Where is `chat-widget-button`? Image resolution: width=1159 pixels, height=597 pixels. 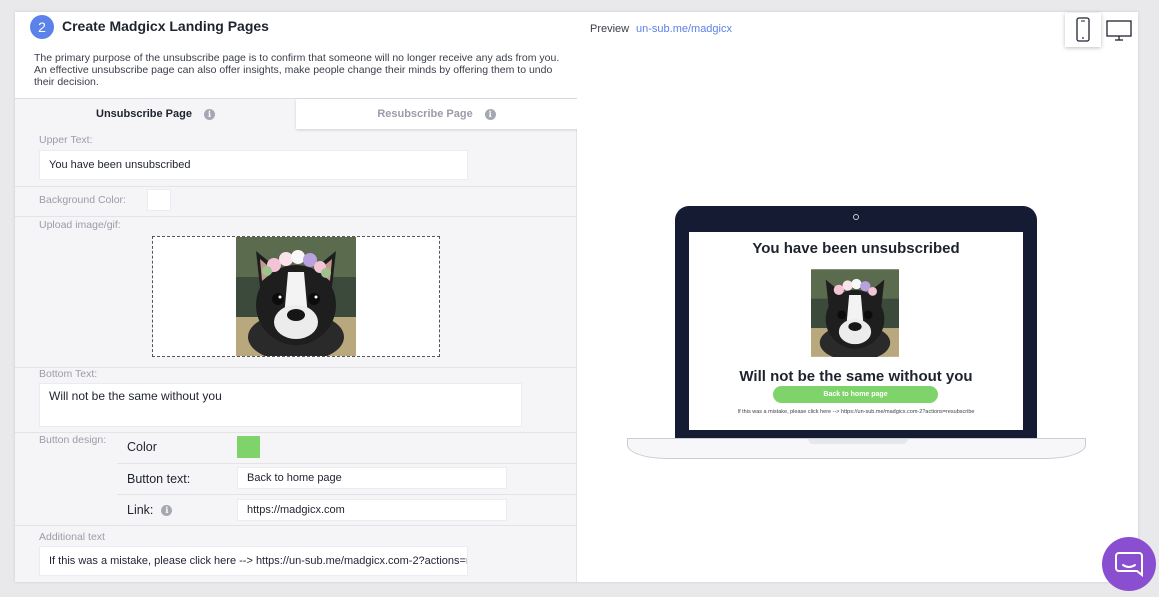 chat-widget-button is located at coordinates (1129, 564).